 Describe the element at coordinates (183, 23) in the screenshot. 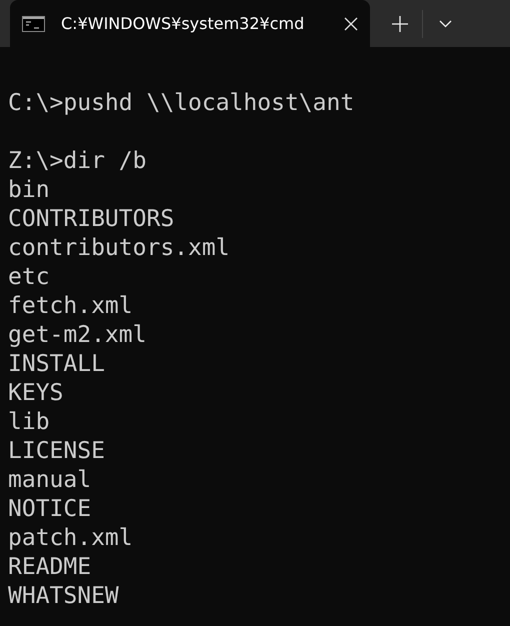

I see `tab-title: C:¥WINDOWS¥system32¥cmd` at that location.